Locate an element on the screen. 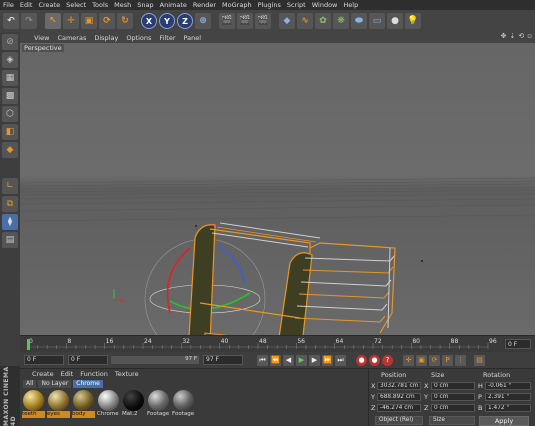 The image size is (535, 426). material-menu-edit: Edit is located at coordinates (67, 374).